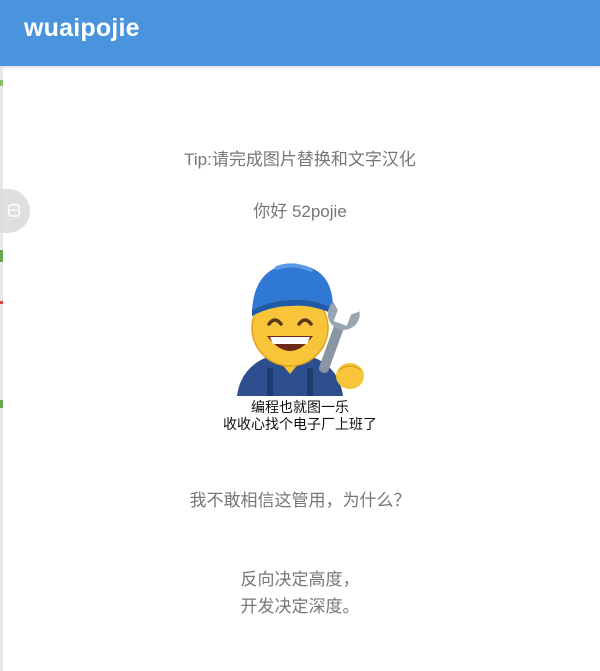 This screenshot has height=671, width=600. Describe the element at coordinates (82, 28) in the screenshot. I see `app-title: wuaipojie` at that location.